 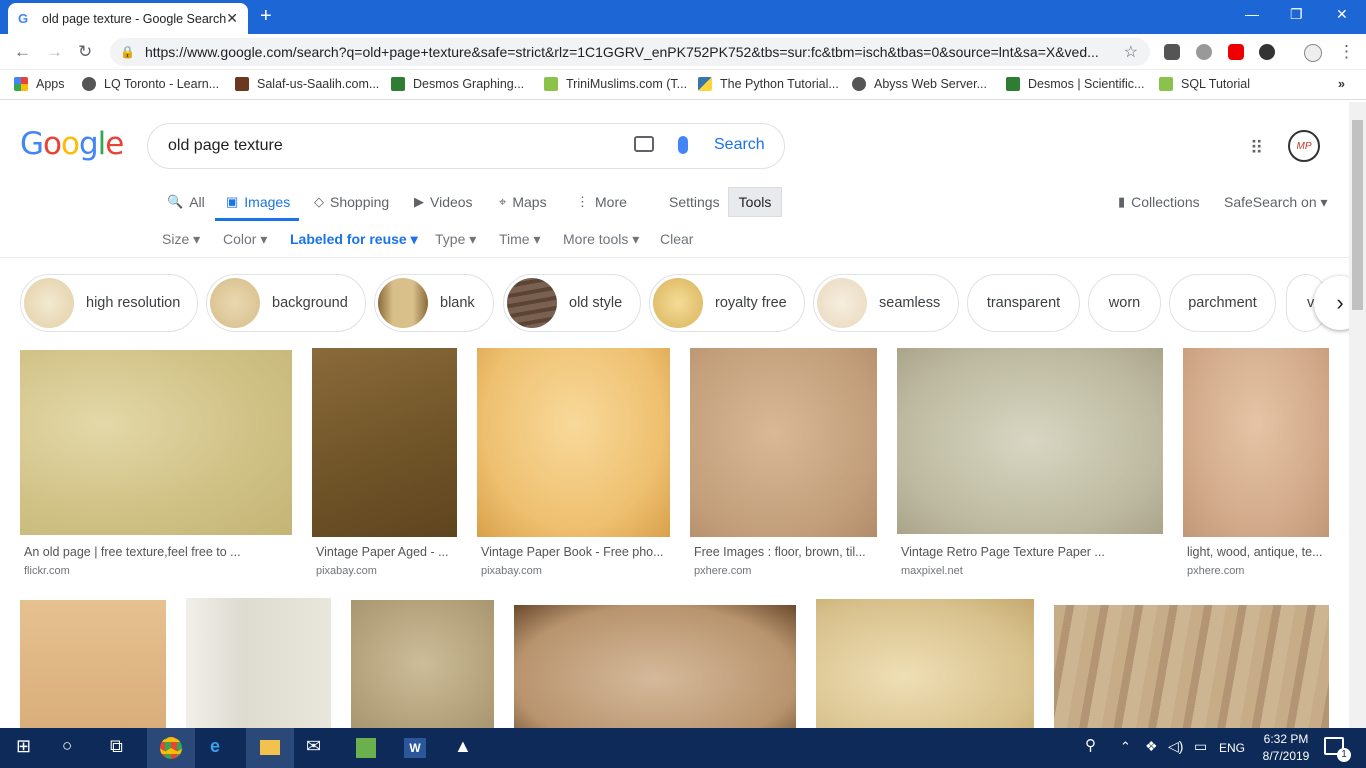 I want to click on related-chip: transparent, so click(x=1023, y=303).